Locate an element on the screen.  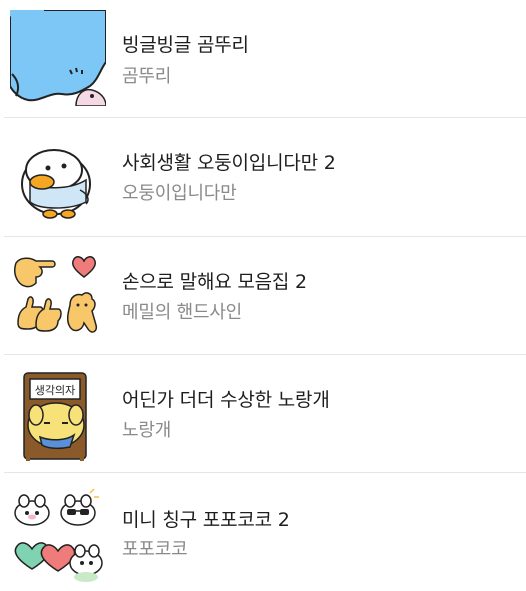
sticker-title: 빙글빙글 곰뚜리 is located at coordinates (185, 45).